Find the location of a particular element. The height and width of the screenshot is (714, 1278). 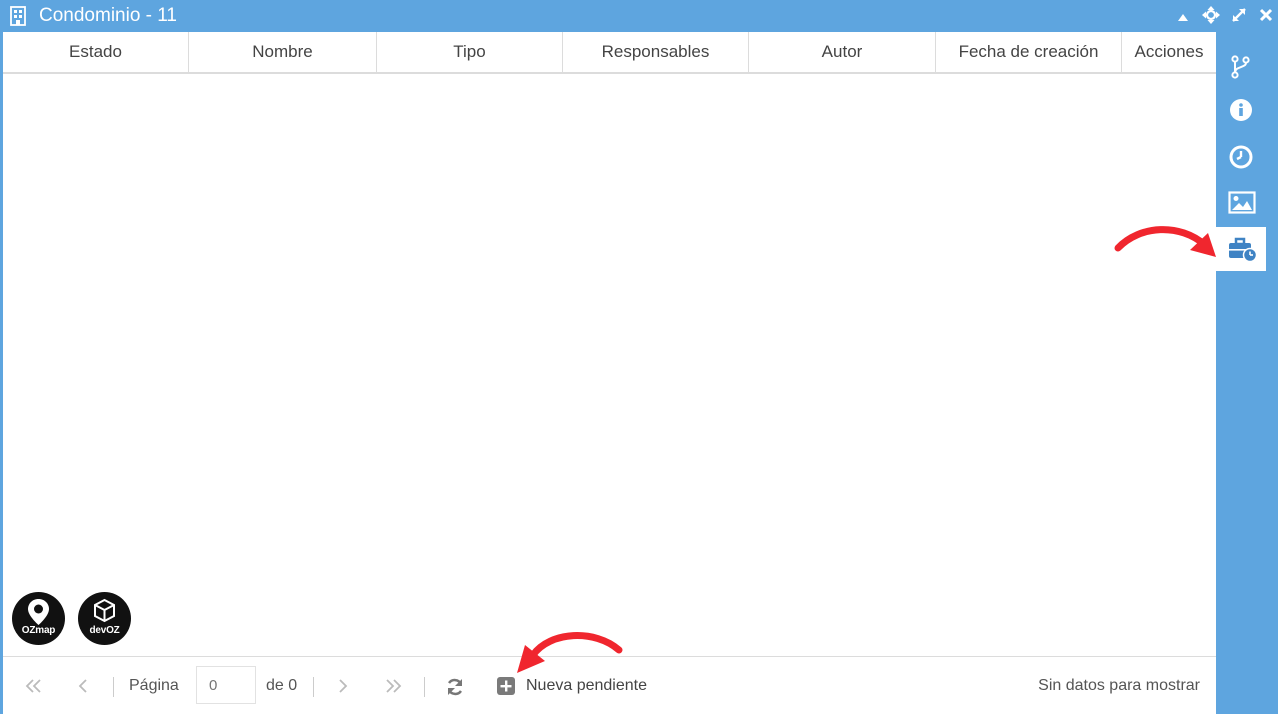

window-title: Condominio - 11 is located at coordinates (108, 15).